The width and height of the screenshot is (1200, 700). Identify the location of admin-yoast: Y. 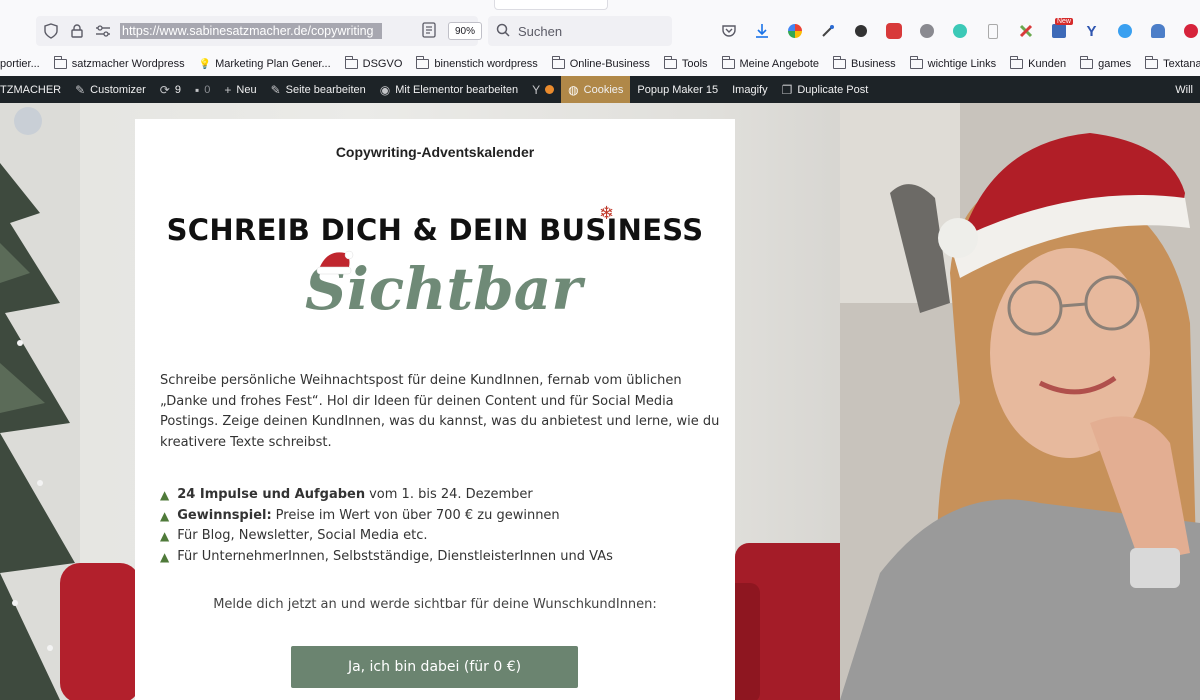
(543, 89).